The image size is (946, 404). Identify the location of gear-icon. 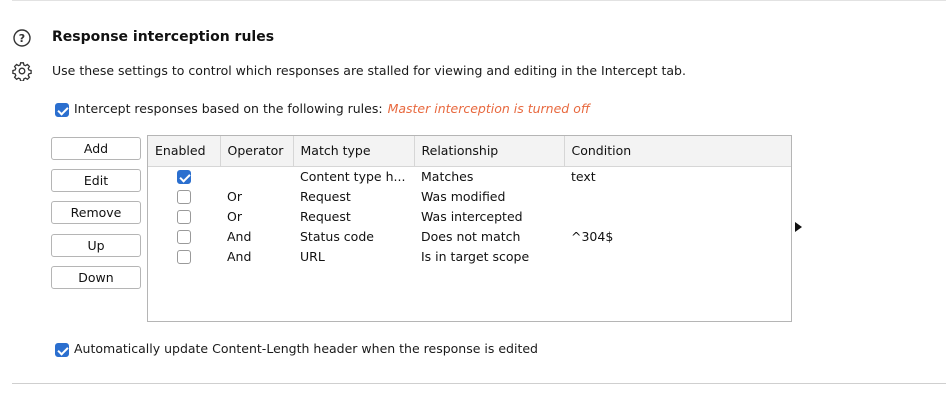
(22, 71).